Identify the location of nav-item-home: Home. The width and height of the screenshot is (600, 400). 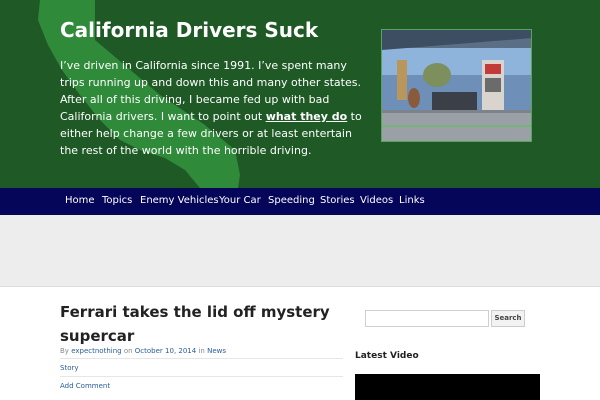
(80, 200).